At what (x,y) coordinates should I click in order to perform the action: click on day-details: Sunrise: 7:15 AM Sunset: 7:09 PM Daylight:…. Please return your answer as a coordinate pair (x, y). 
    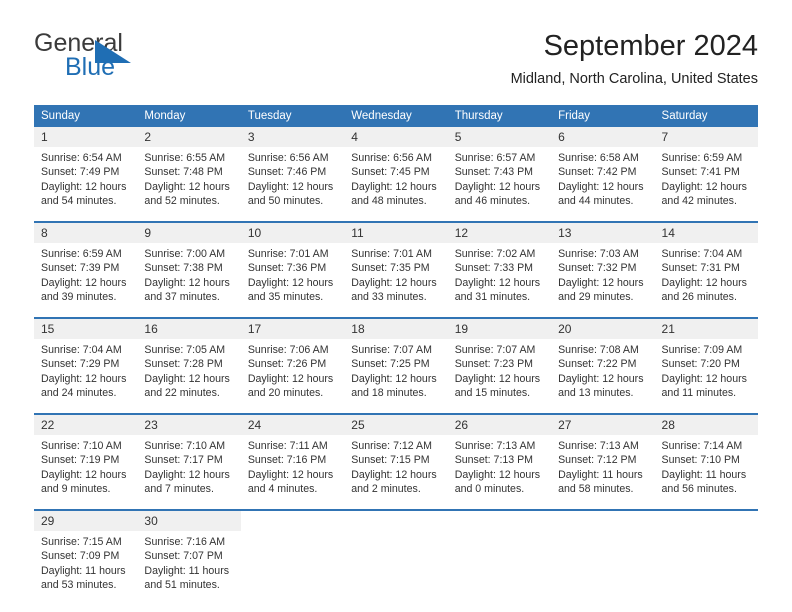
    Looking at the image, I should click on (85, 568).